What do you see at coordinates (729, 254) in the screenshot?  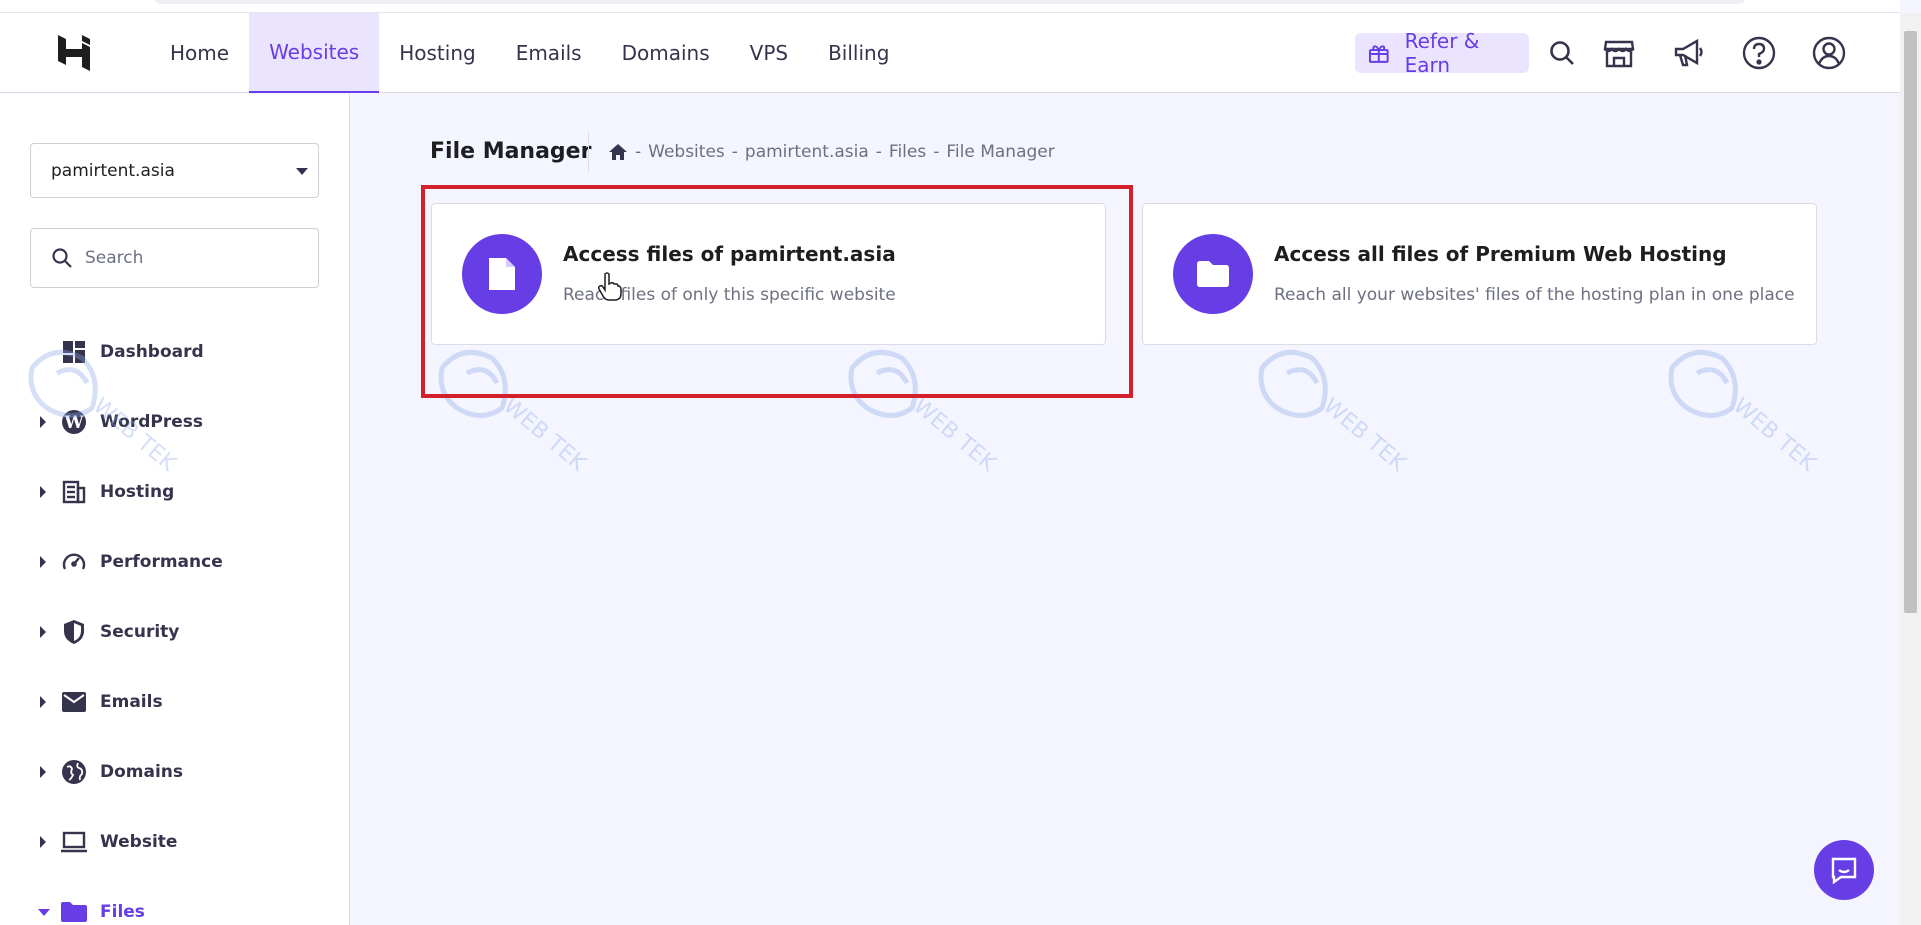 I see `card-title: Access files of pamirtent.asia` at bounding box center [729, 254].